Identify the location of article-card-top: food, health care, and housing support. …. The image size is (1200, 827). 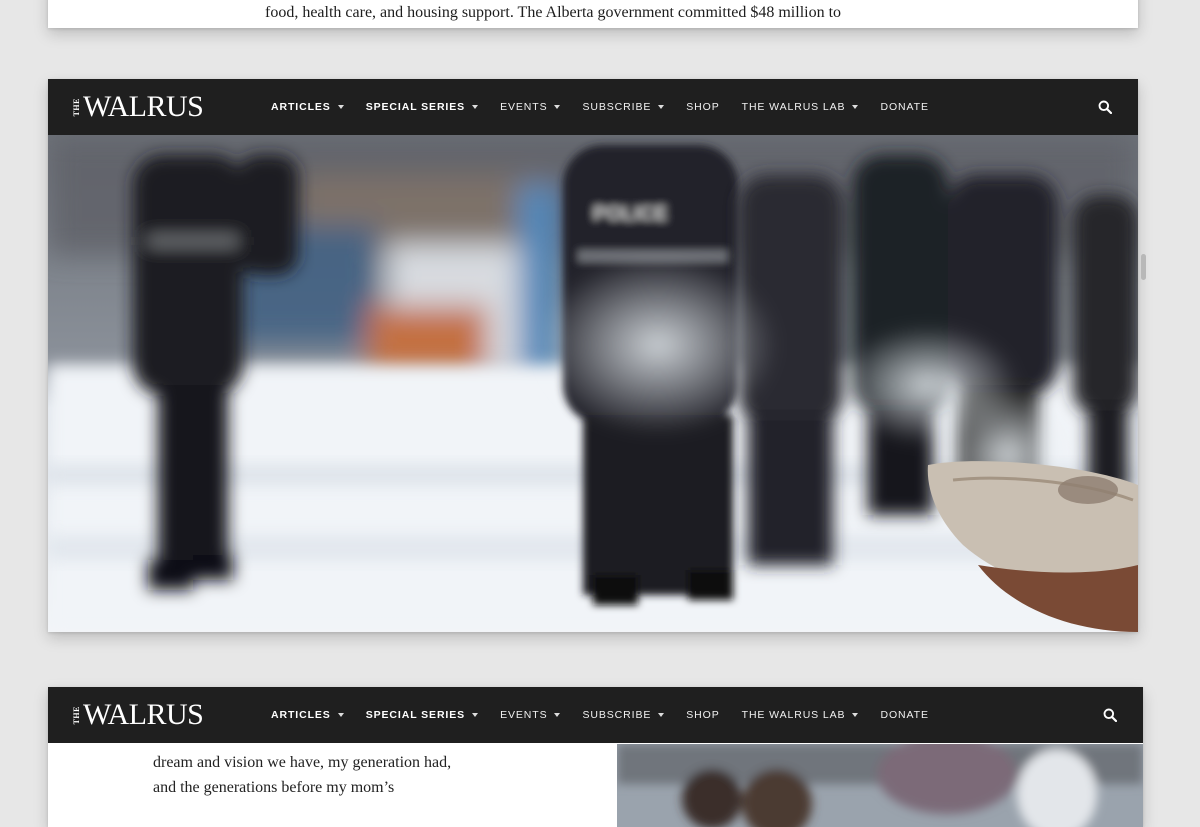
(593, 14).